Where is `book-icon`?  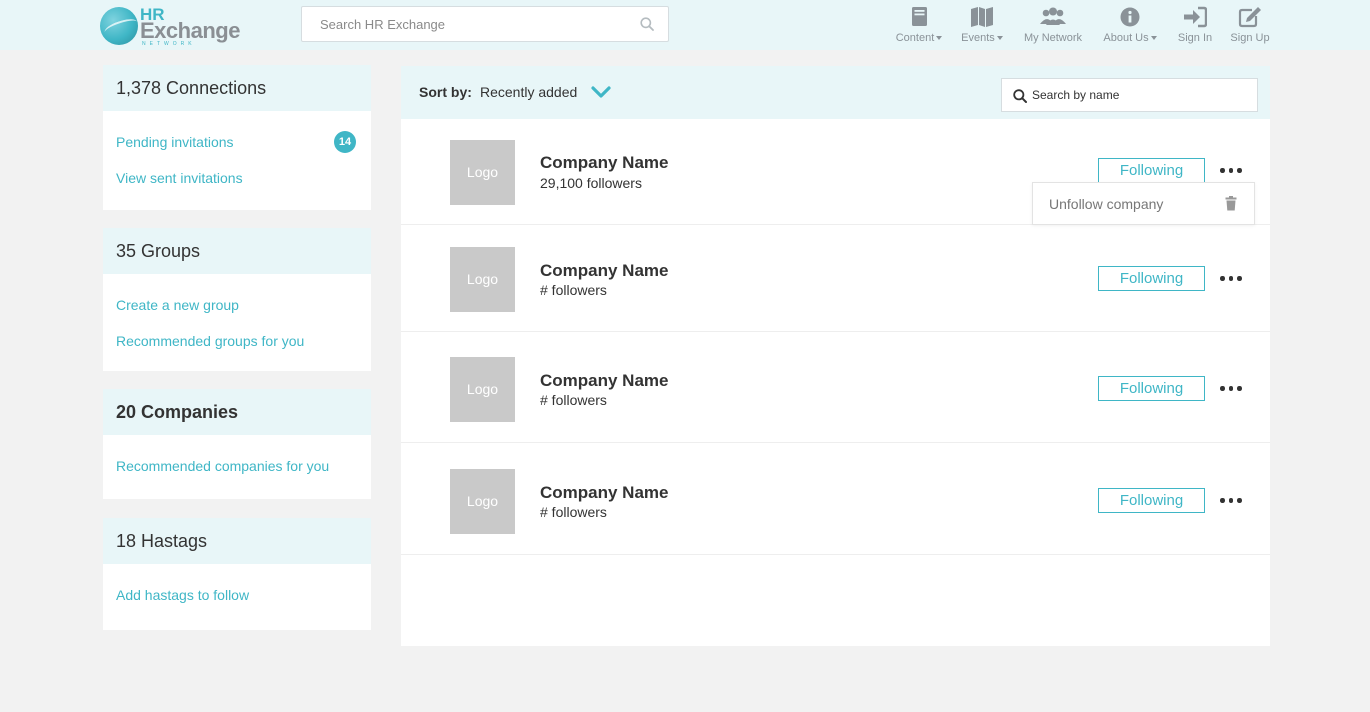
book-icon is located at coordinates (919, 16).